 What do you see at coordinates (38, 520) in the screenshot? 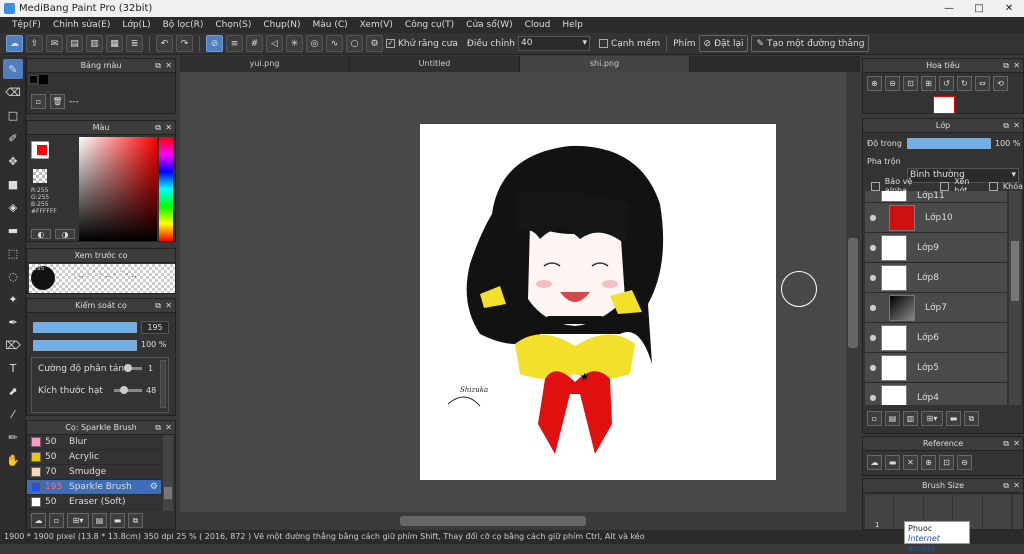
I see `brush-cloud-icon: ☁` at bounding box center [38, 520].